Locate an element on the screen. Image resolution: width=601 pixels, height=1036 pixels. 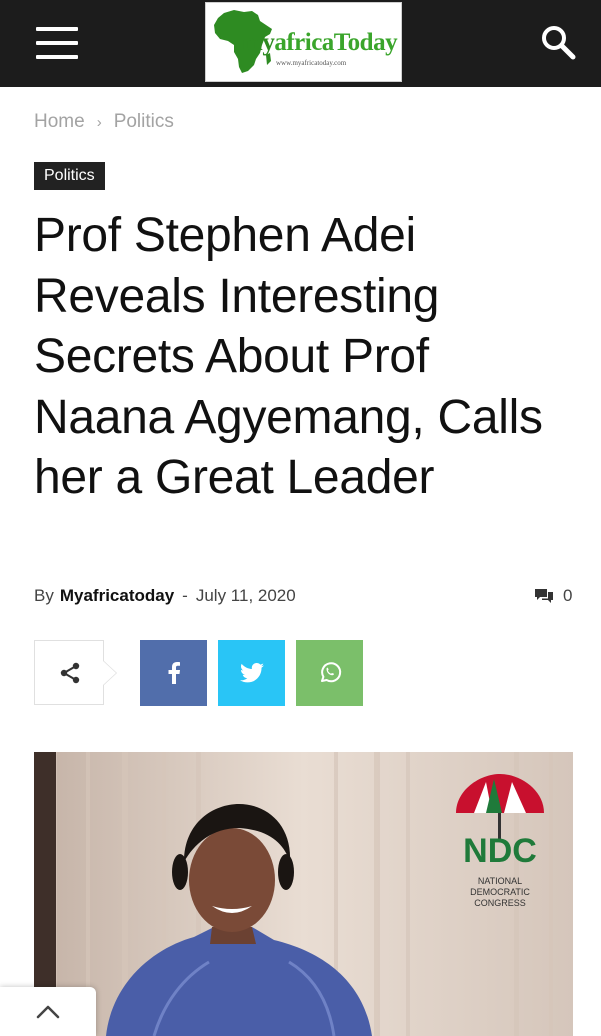
author-link: Myafricatoday is located at coordinates (117, 595).